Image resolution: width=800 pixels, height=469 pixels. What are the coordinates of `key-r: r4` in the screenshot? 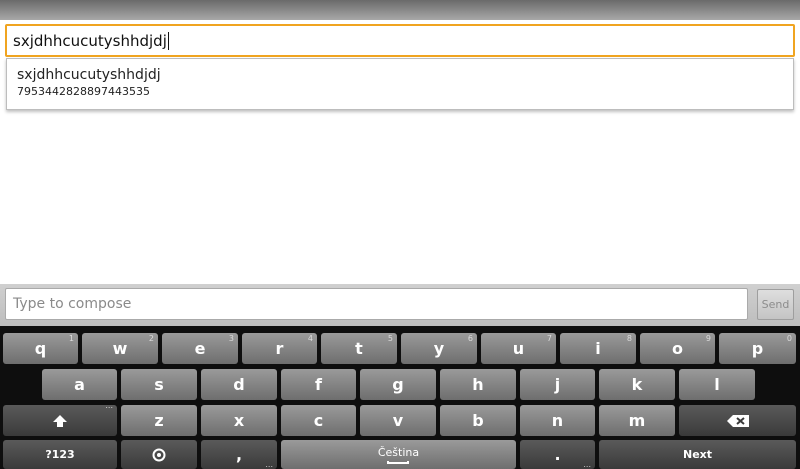 It's located at (279, 348).